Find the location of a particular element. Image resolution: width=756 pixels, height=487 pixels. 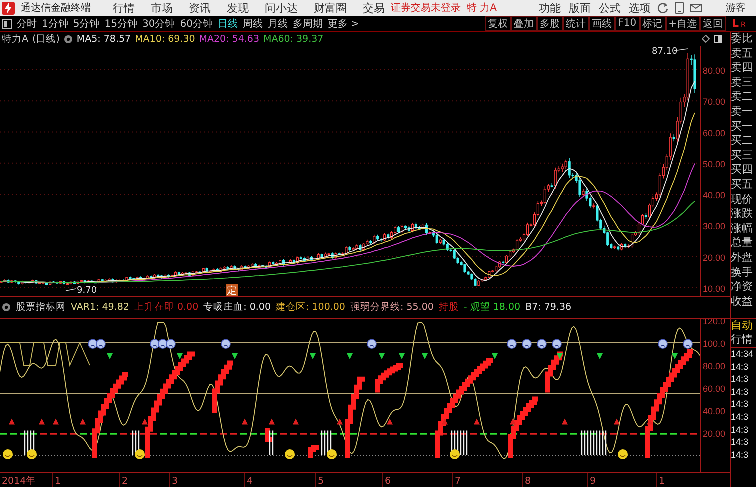

indicator-value: 强弱分界线: 55.00 is located at coordinates (392, 307).